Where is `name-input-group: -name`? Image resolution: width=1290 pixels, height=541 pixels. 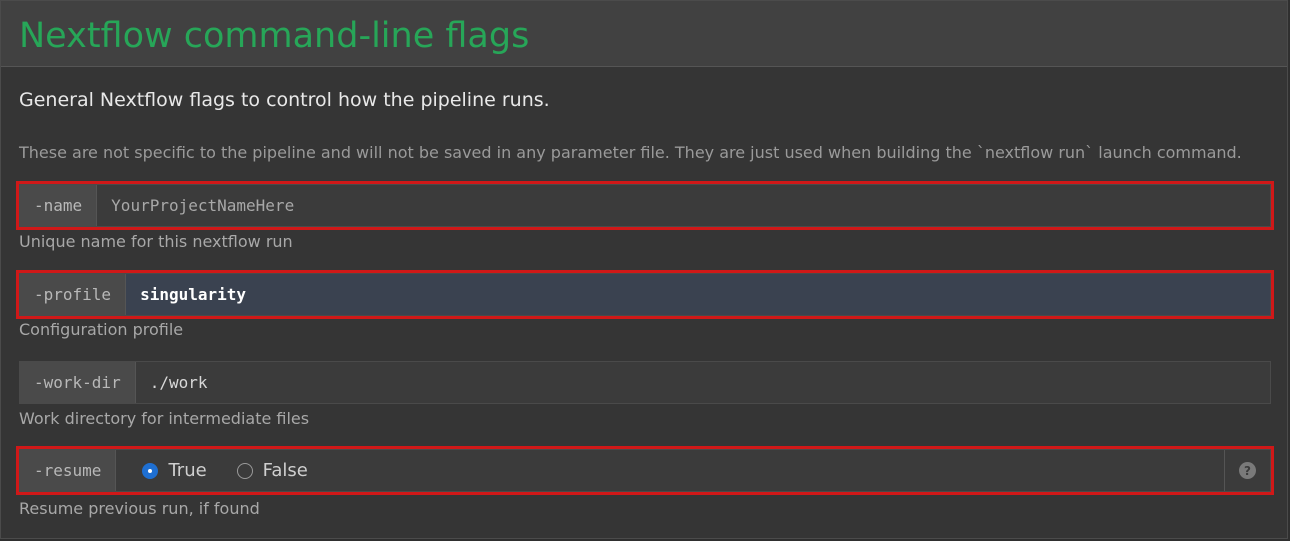
name-input-group: -name is located at coordinates (645, 205).